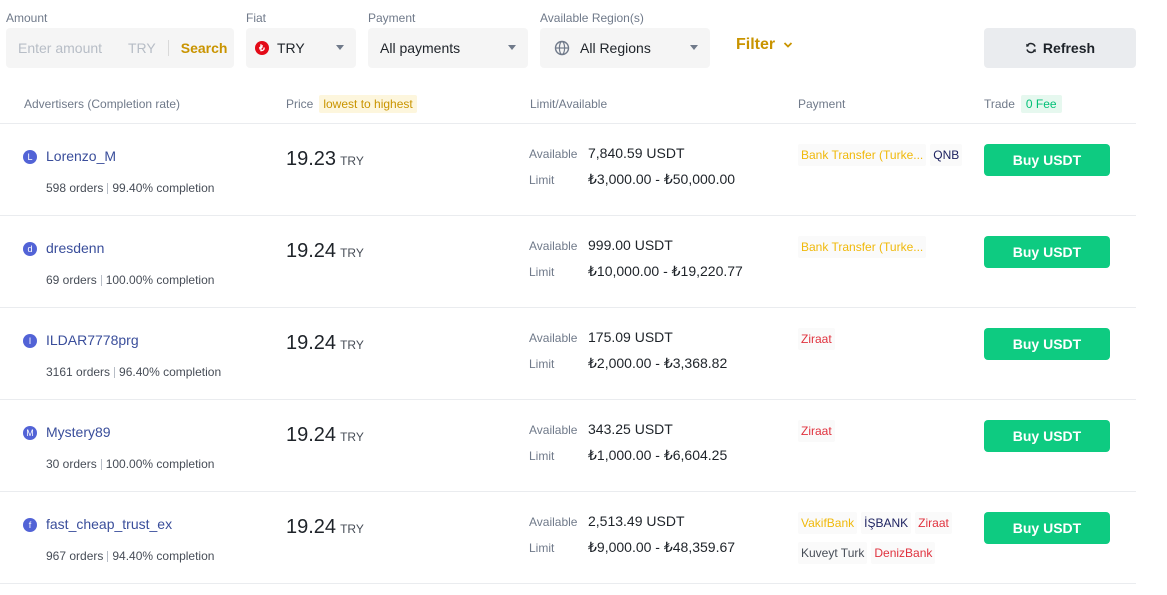  Describe the element at coordinates (311, 159) in the screenshot. I see `price-value: 19.23` at that location.